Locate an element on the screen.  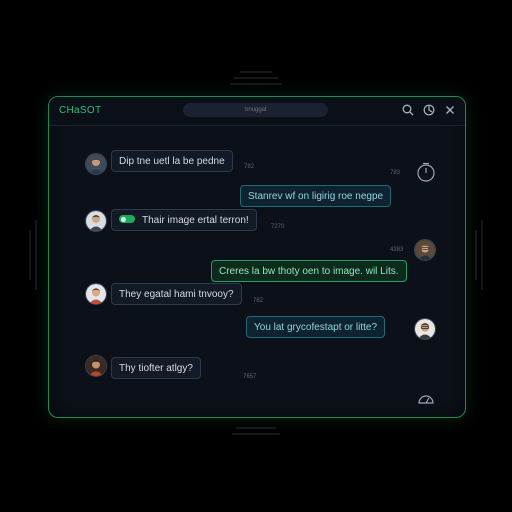
message-timestamp: 7270 is located at coordinates (278, 227).